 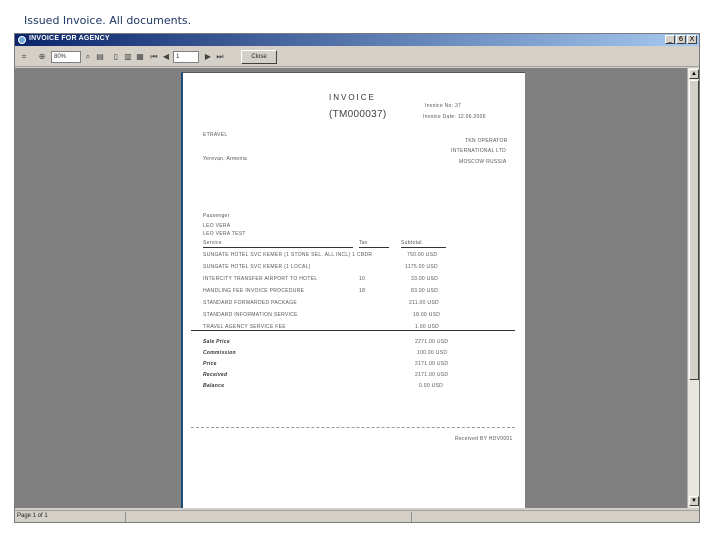 I want to click on vertical-scrollbar: ▲ ▼, so click(x=693, y=288).